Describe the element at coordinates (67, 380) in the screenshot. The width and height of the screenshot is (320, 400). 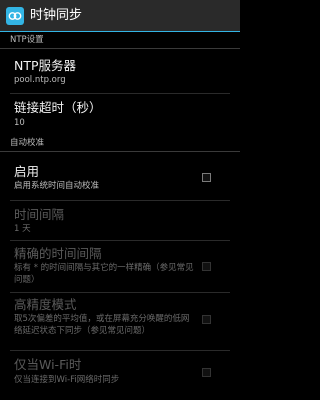
I see `pref-summary: 仅当连接到Wi-Fi网络时同步` at that location.